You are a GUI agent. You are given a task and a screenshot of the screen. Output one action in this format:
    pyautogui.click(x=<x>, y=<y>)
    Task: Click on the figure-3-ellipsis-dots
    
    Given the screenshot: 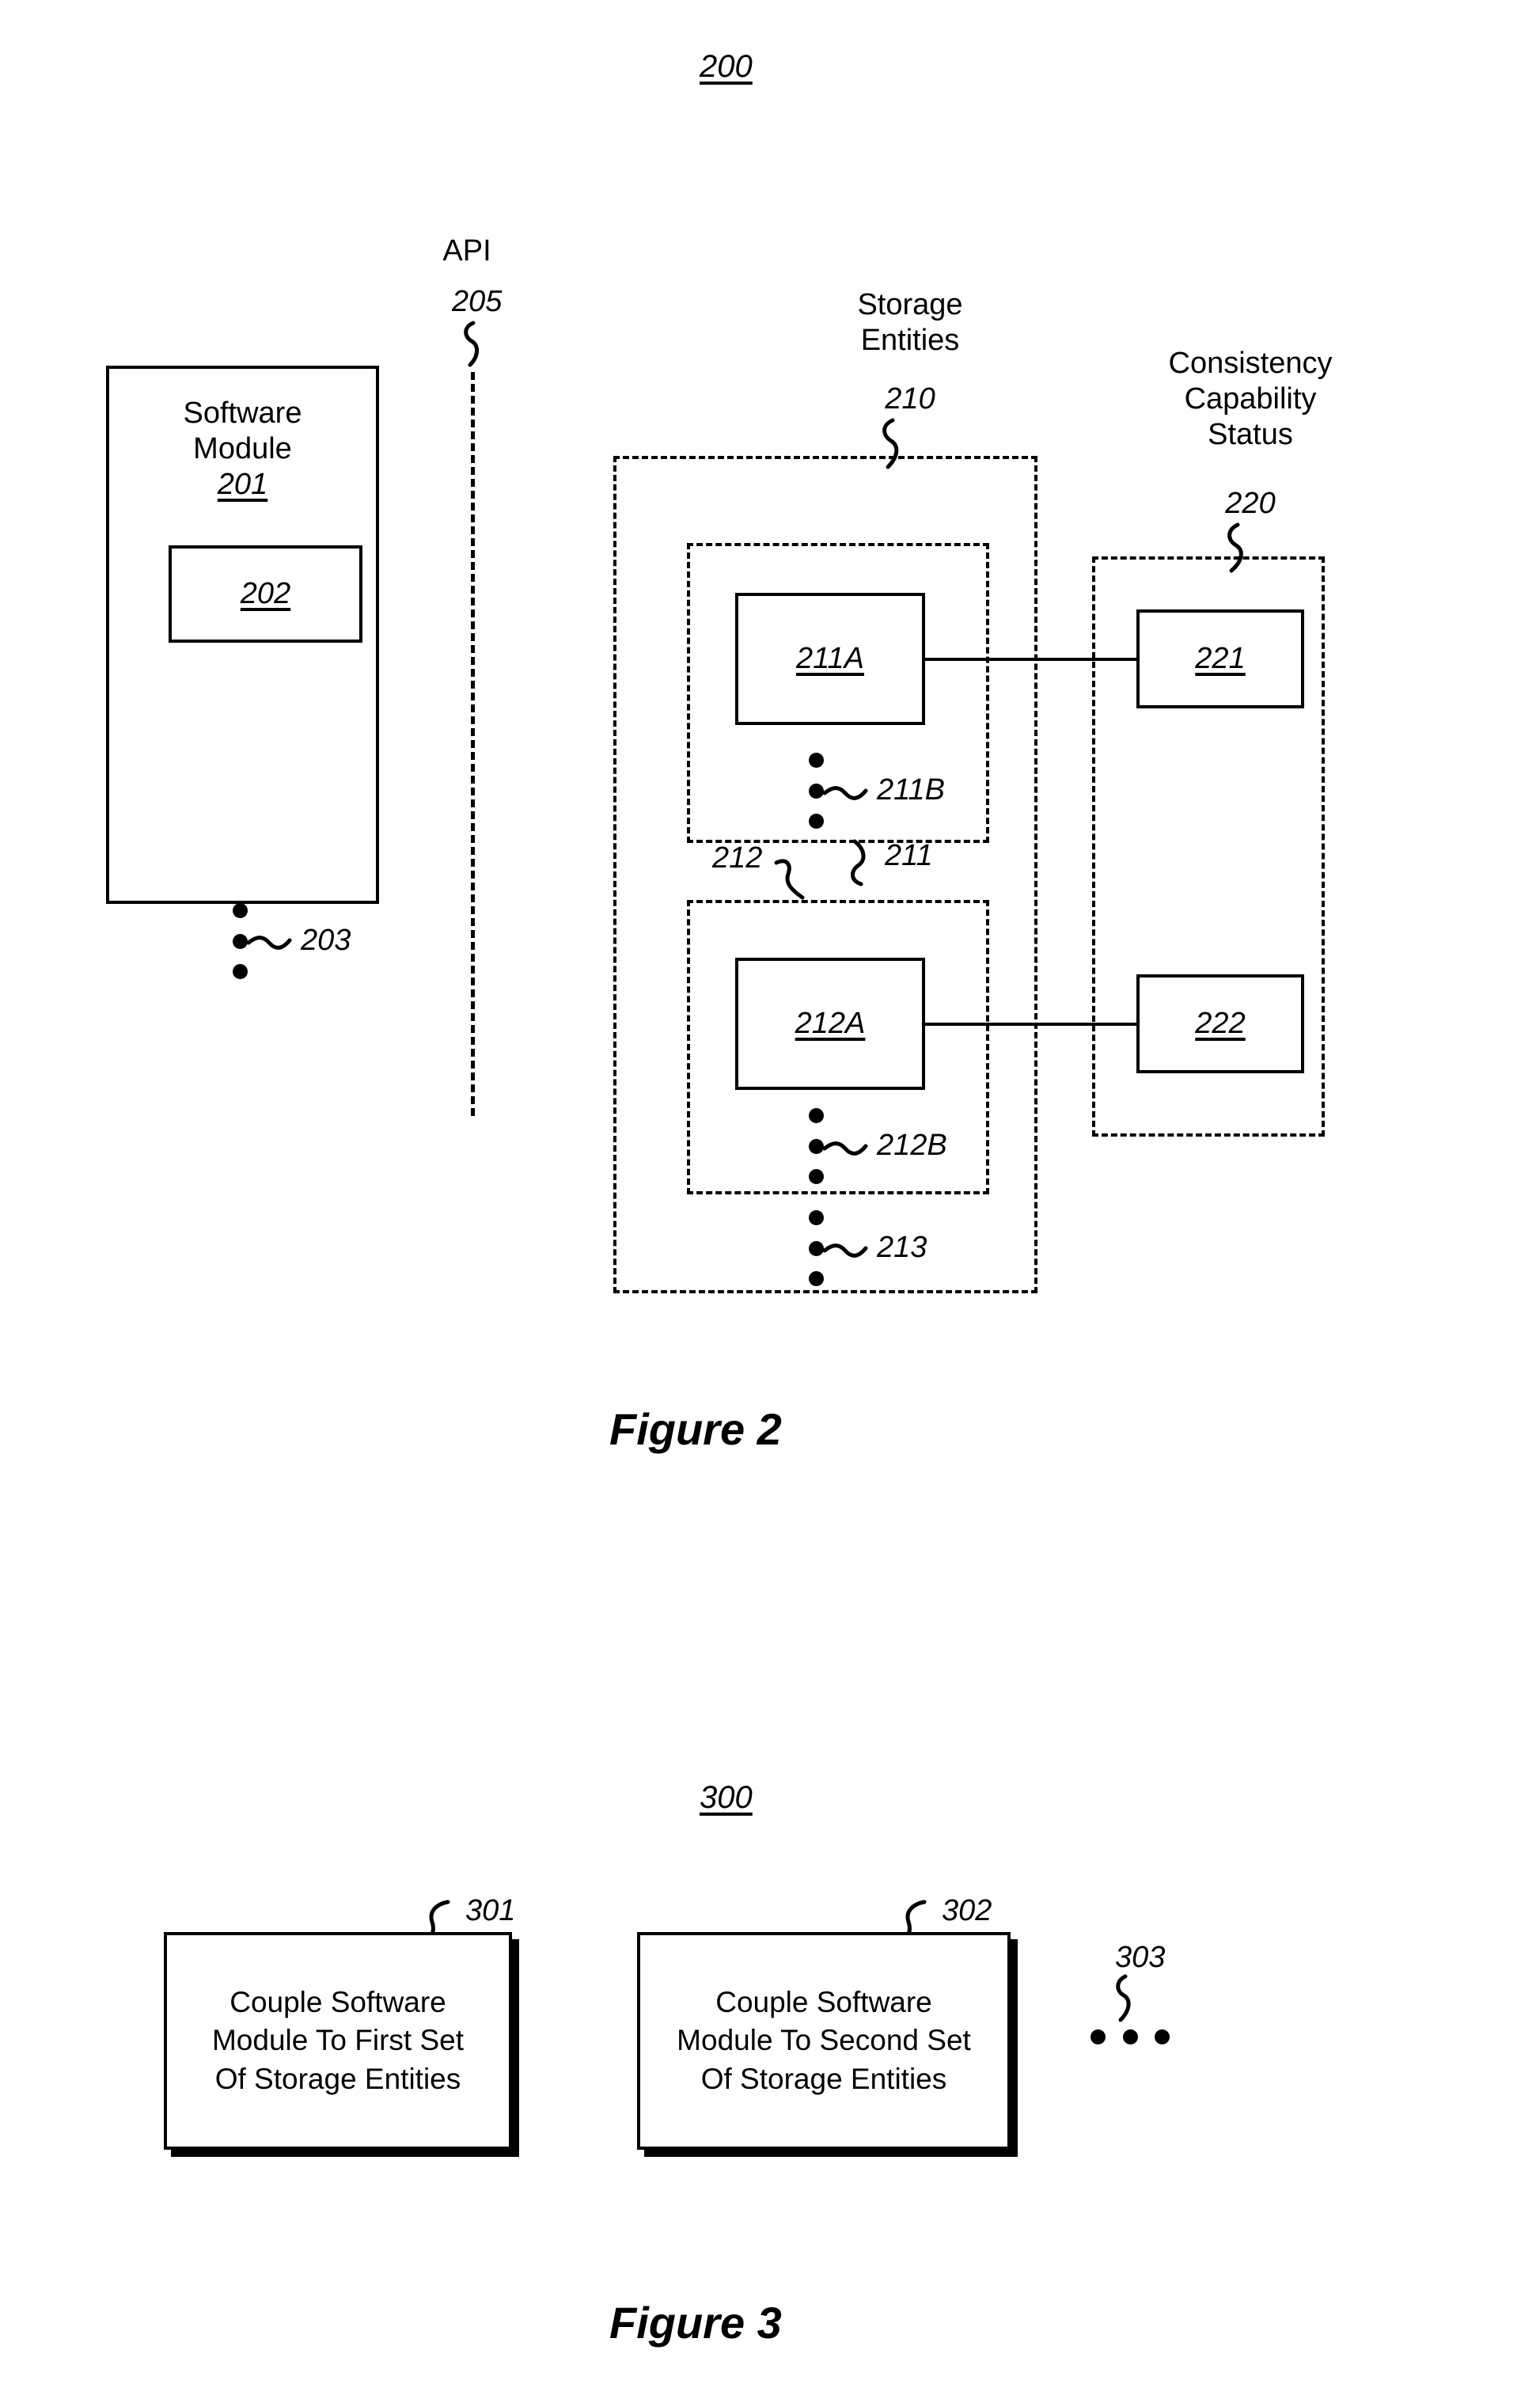 What is the action you would take?
    pyautogui.click(x=1130, y=2036)
    